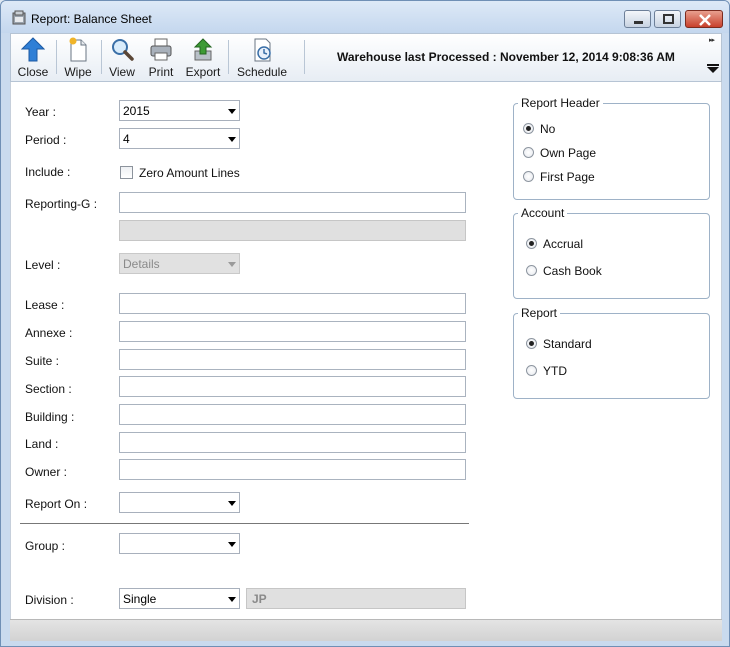 The image size is (730, 647). Describe the element at coordinates (19, 17) in the screenshot. I see `report-app-icon` at that location.